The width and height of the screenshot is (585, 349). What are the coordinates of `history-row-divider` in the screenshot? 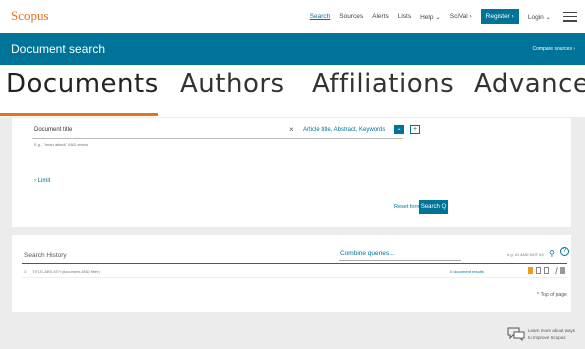 It's located at (294, 277).